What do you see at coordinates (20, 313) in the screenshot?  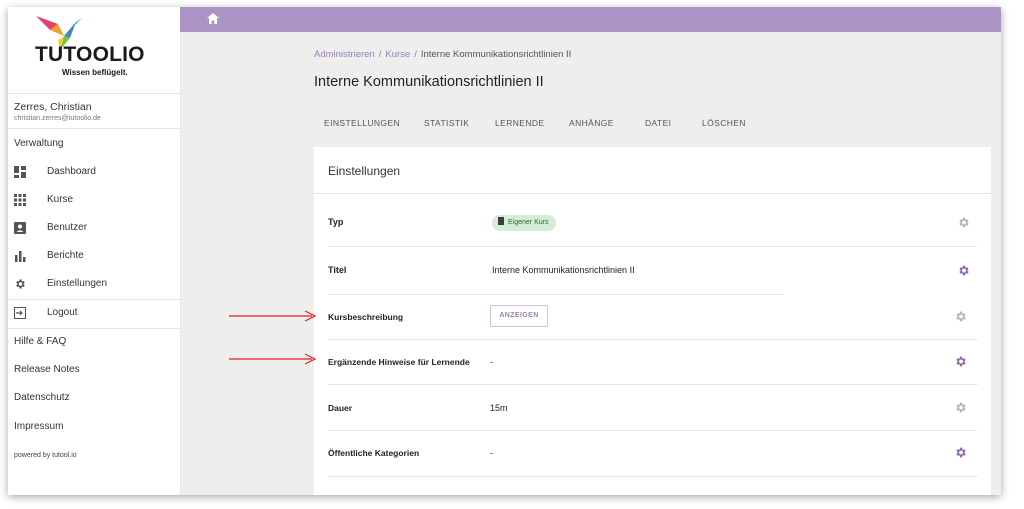 I see `logout-icon` at bounding box center [20, 313].